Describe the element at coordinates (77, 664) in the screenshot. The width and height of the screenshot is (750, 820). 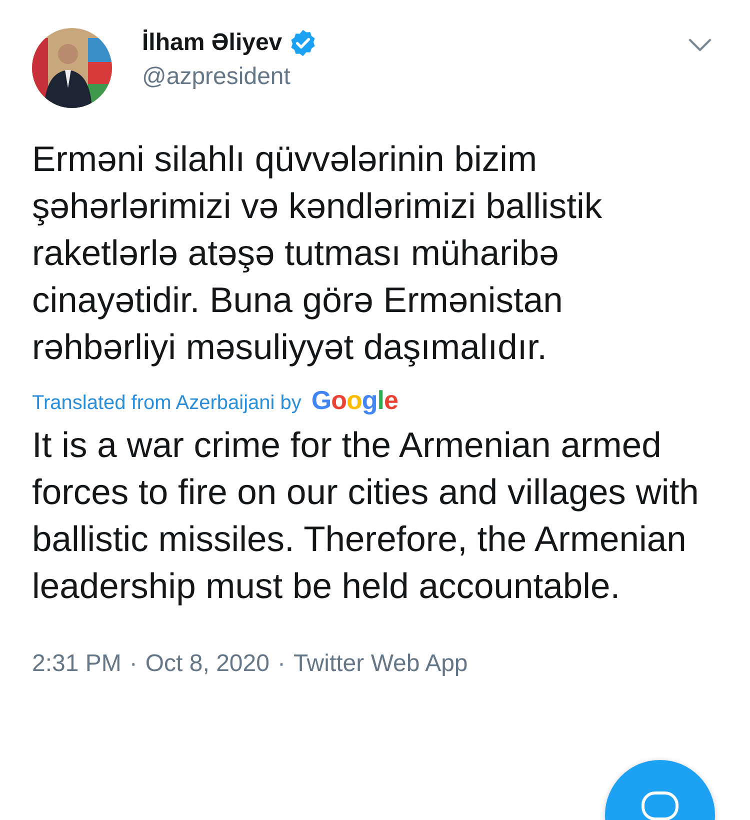
I see `tweet-meta: 2:31 PM` at that location.